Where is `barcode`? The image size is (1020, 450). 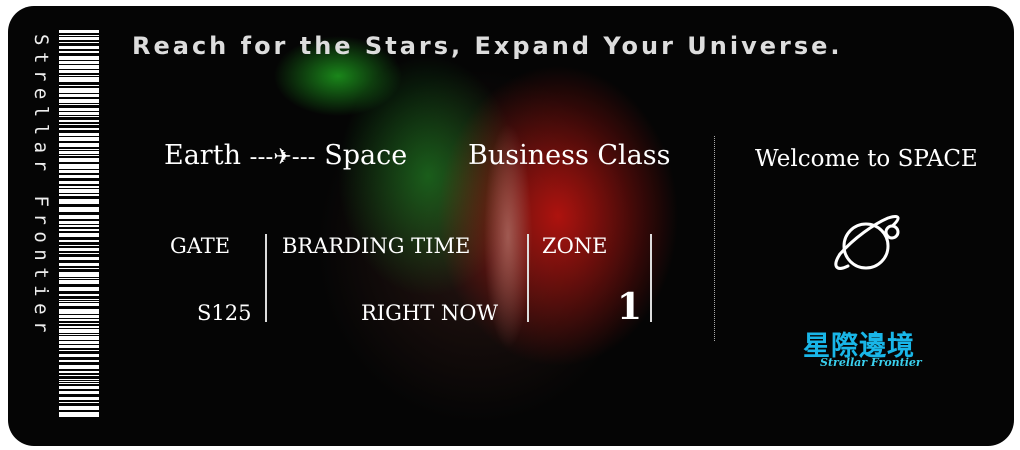
barcode is located at coordinates (79, 225).